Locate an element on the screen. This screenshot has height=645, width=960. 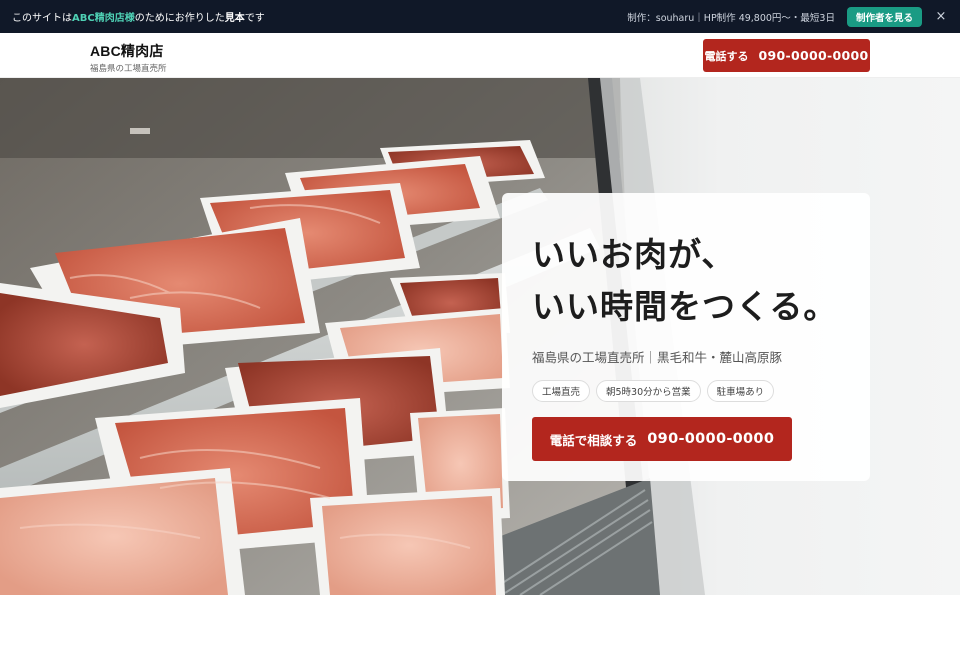
site-header: ABC精肉店 福島県の工場直売所 電話する 090-0000-0000 is located at coordinates (480, 55).